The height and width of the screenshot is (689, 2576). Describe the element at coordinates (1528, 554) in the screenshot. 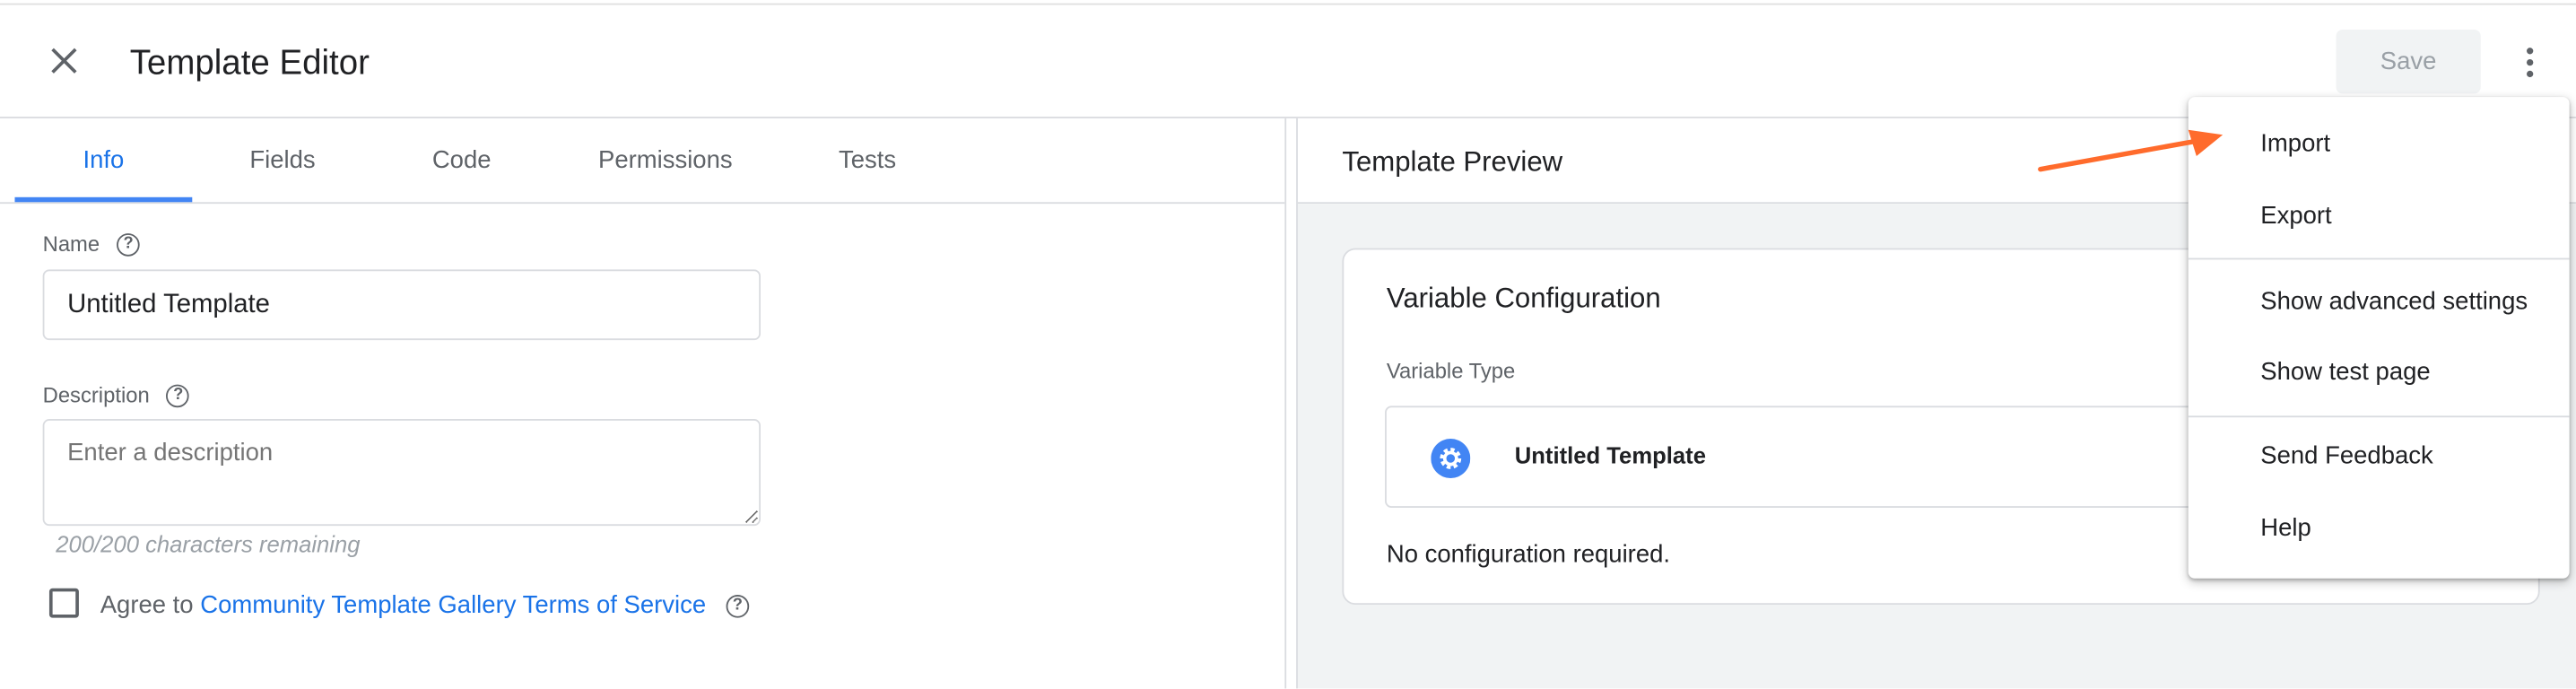

I see `no-config-text: No configuration required.` at that location.